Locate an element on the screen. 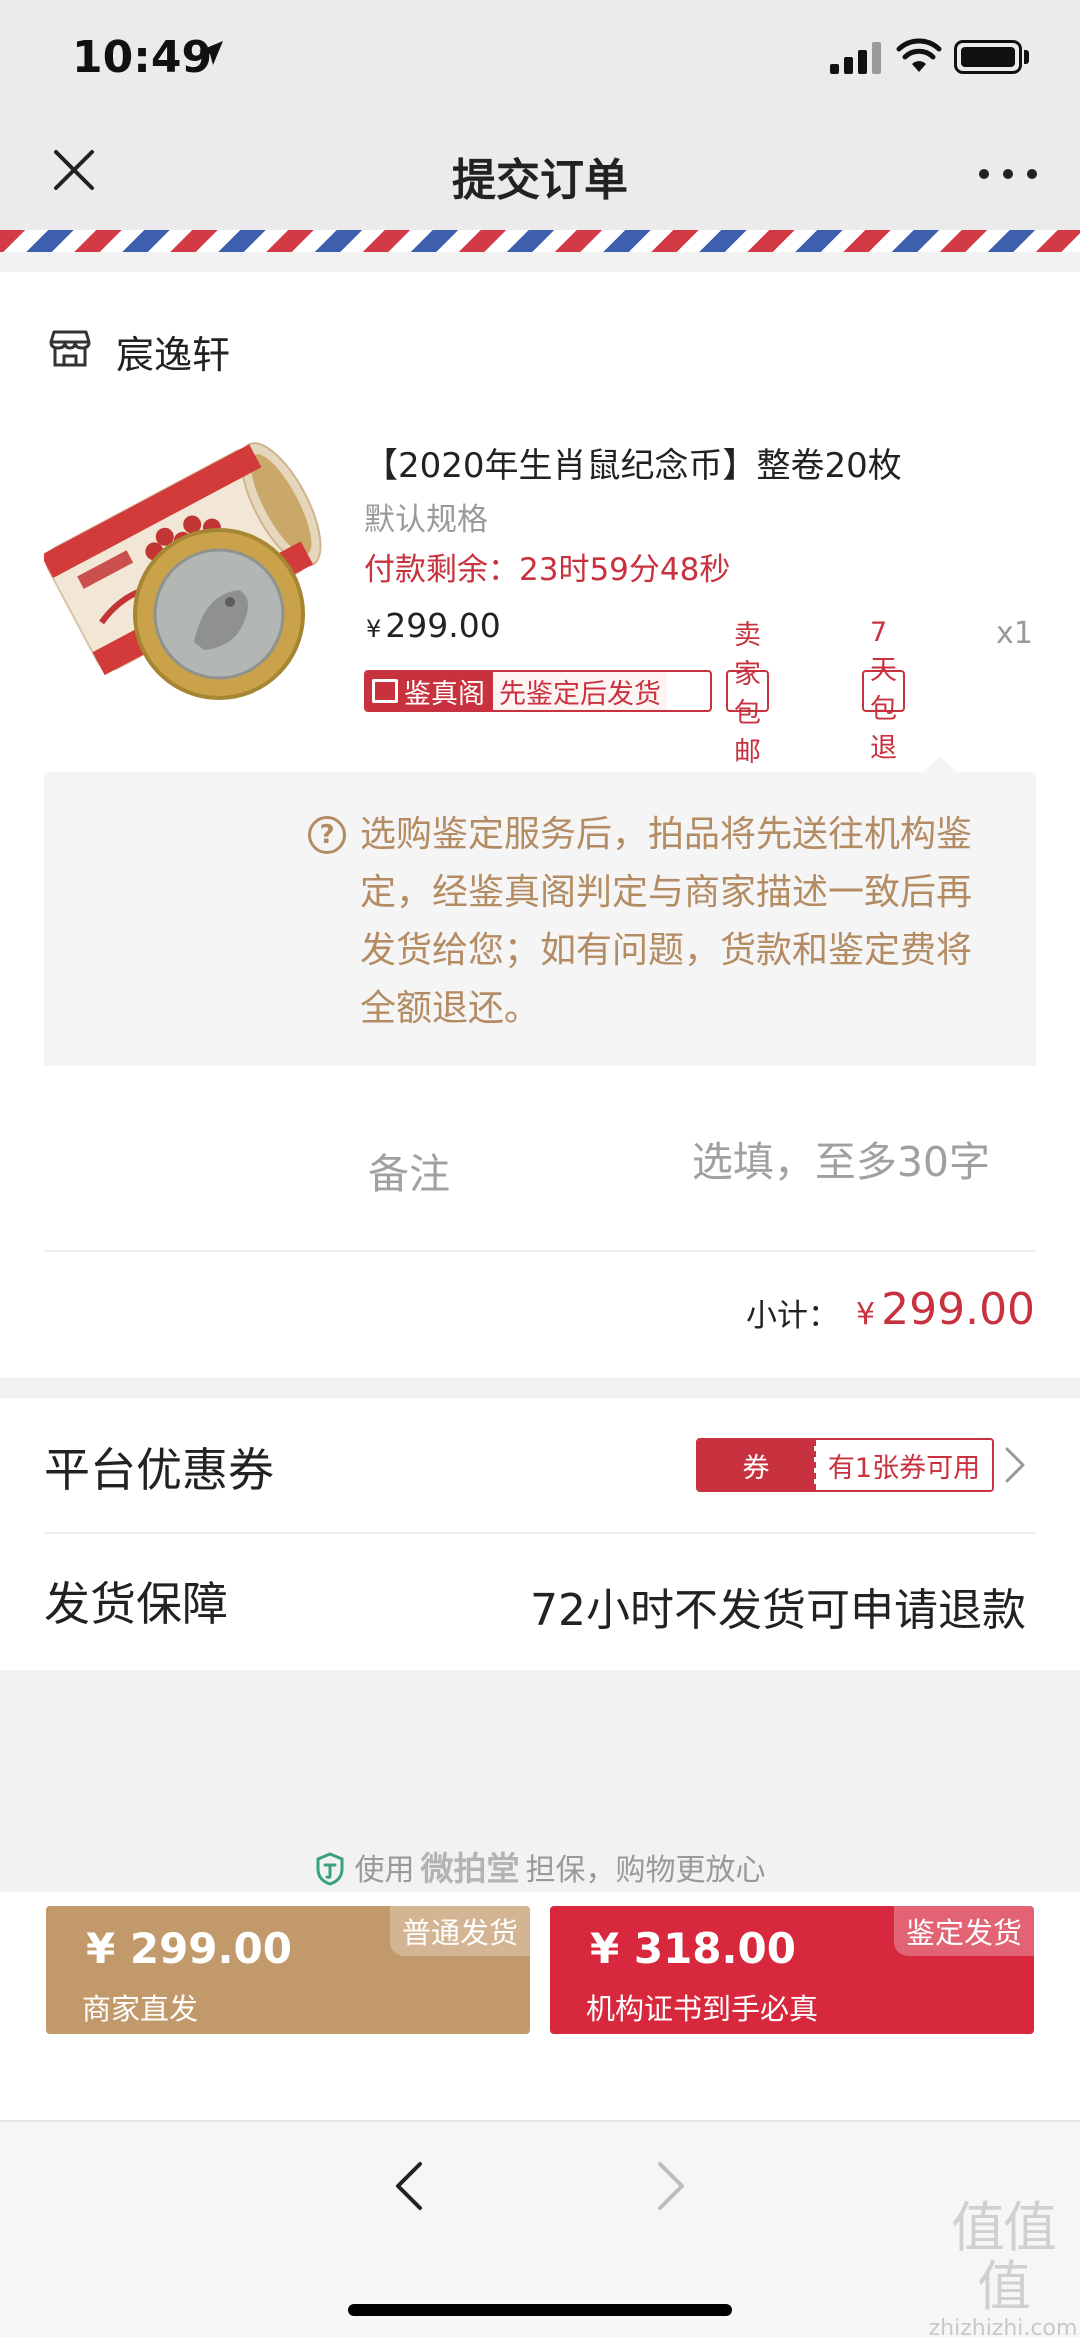 The width and height of the screenshot is (1080, 2337). payment-countdown: 付款剩余：23时59分48秒 is located at coordinates (547, 570).